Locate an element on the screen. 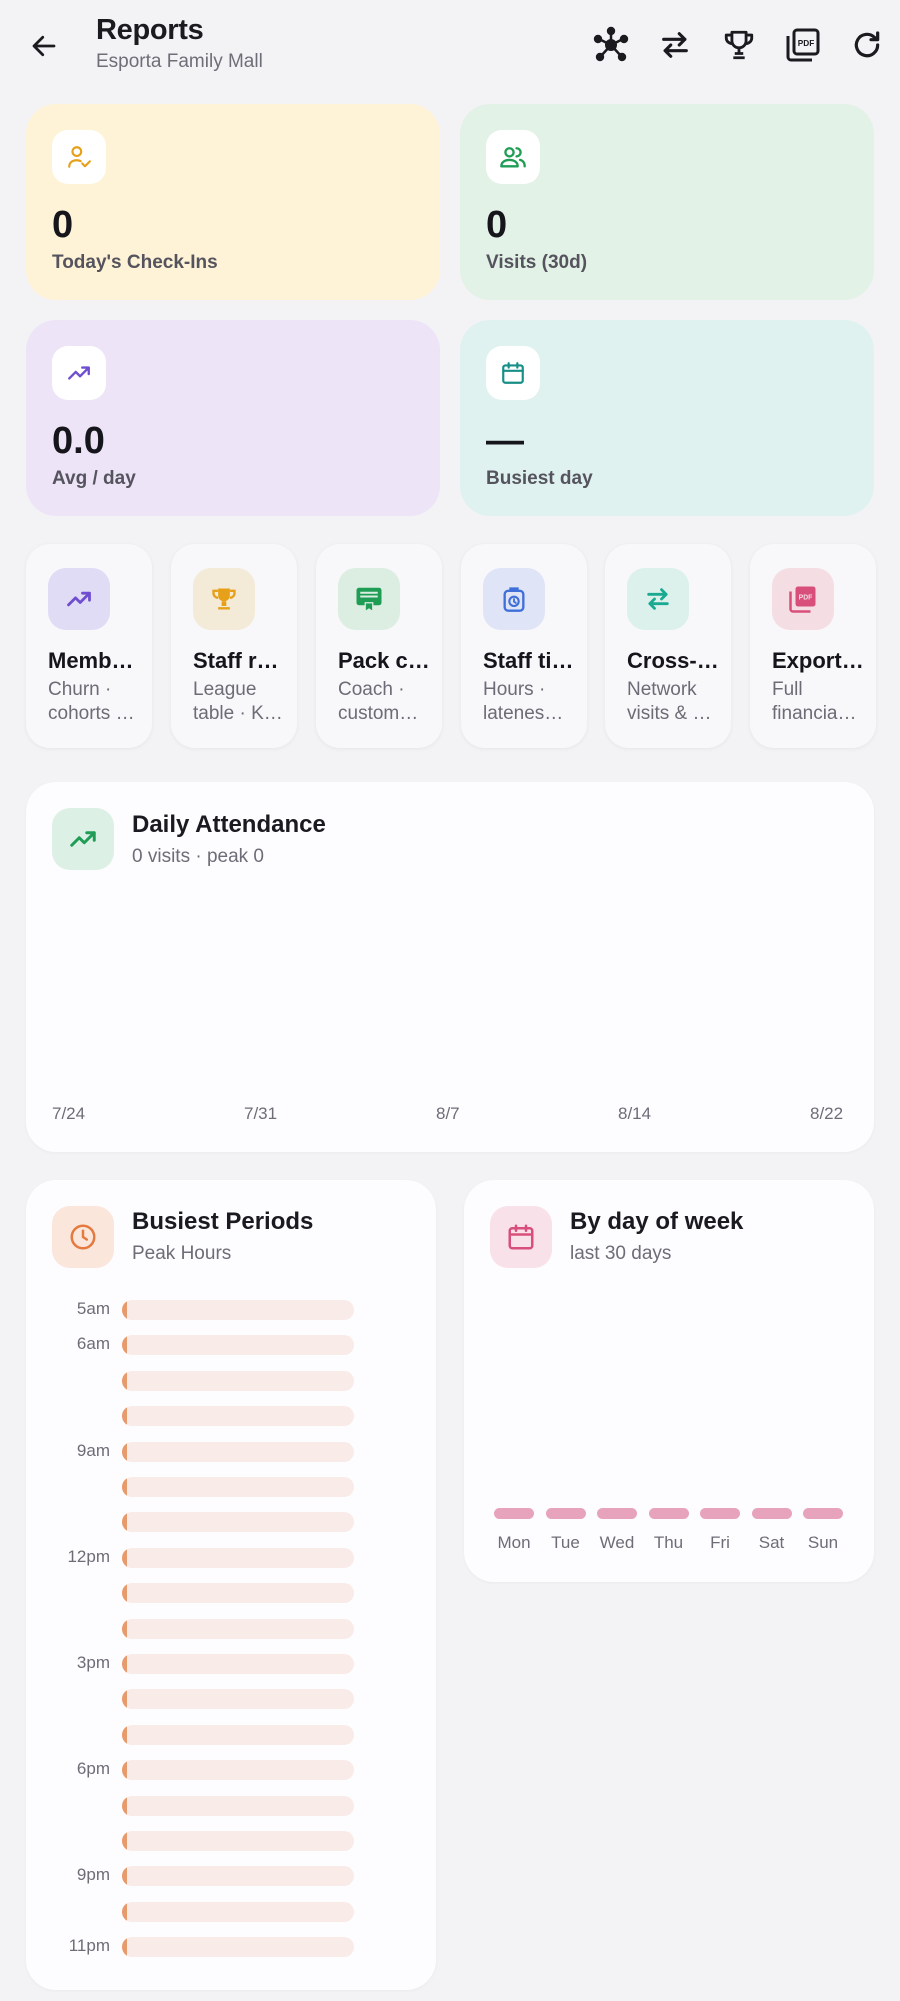 The height and width of the screenshot is (2001, 900). stat-card-visits: 0 Visits (30d) is located at coordinates (667, 202).